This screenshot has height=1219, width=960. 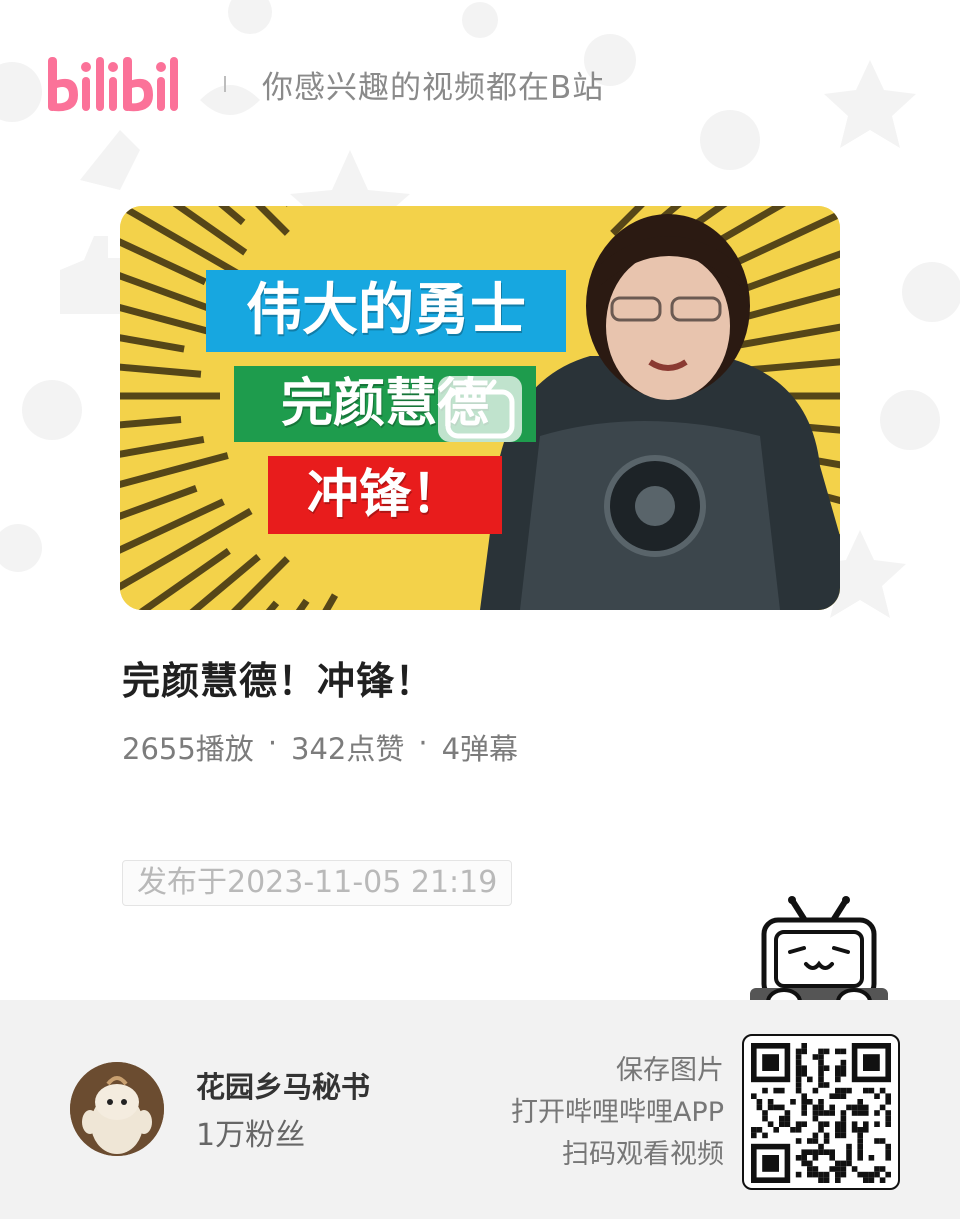 What do you see at coordinates (317, 883) in the screenshot?
I see `publish-time: 发布于2023-11-05 21:19` at bounding box center [317, 883].